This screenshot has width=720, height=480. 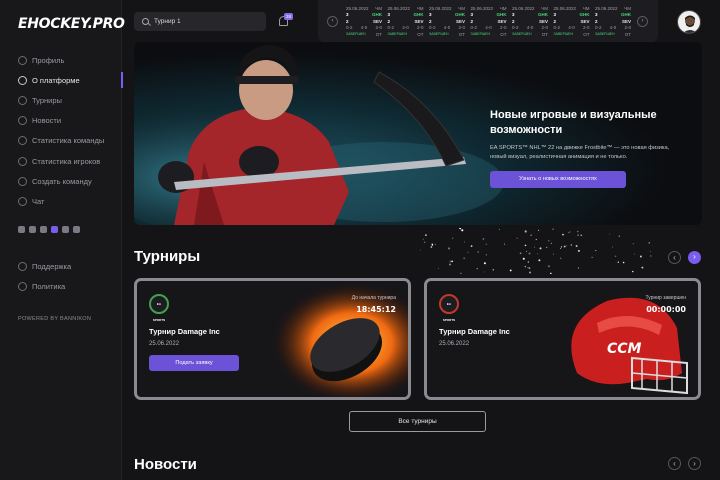 I want to click on search-input, so click(x=204, y=21).